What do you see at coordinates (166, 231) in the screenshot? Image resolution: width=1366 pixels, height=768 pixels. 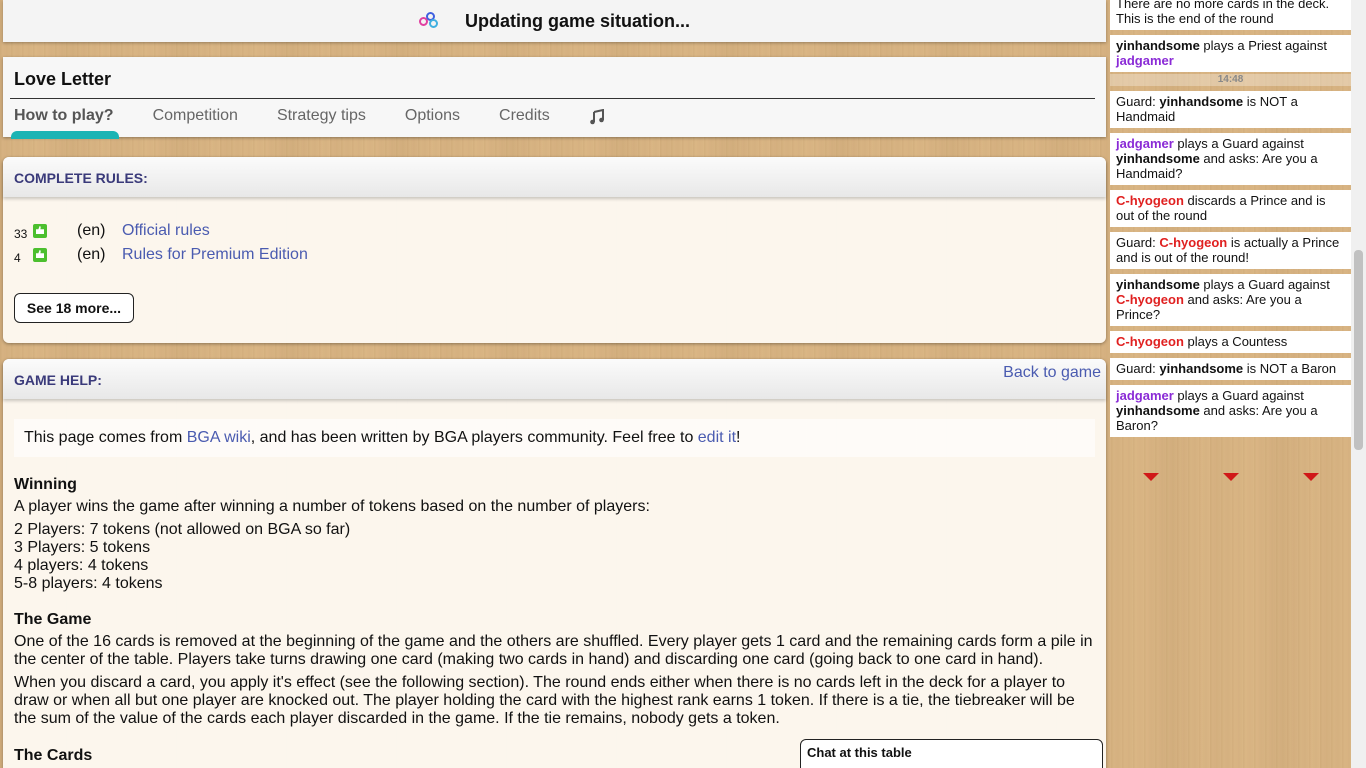 I see `rule-link-official: Official rules` at bounding box center [166, 231].